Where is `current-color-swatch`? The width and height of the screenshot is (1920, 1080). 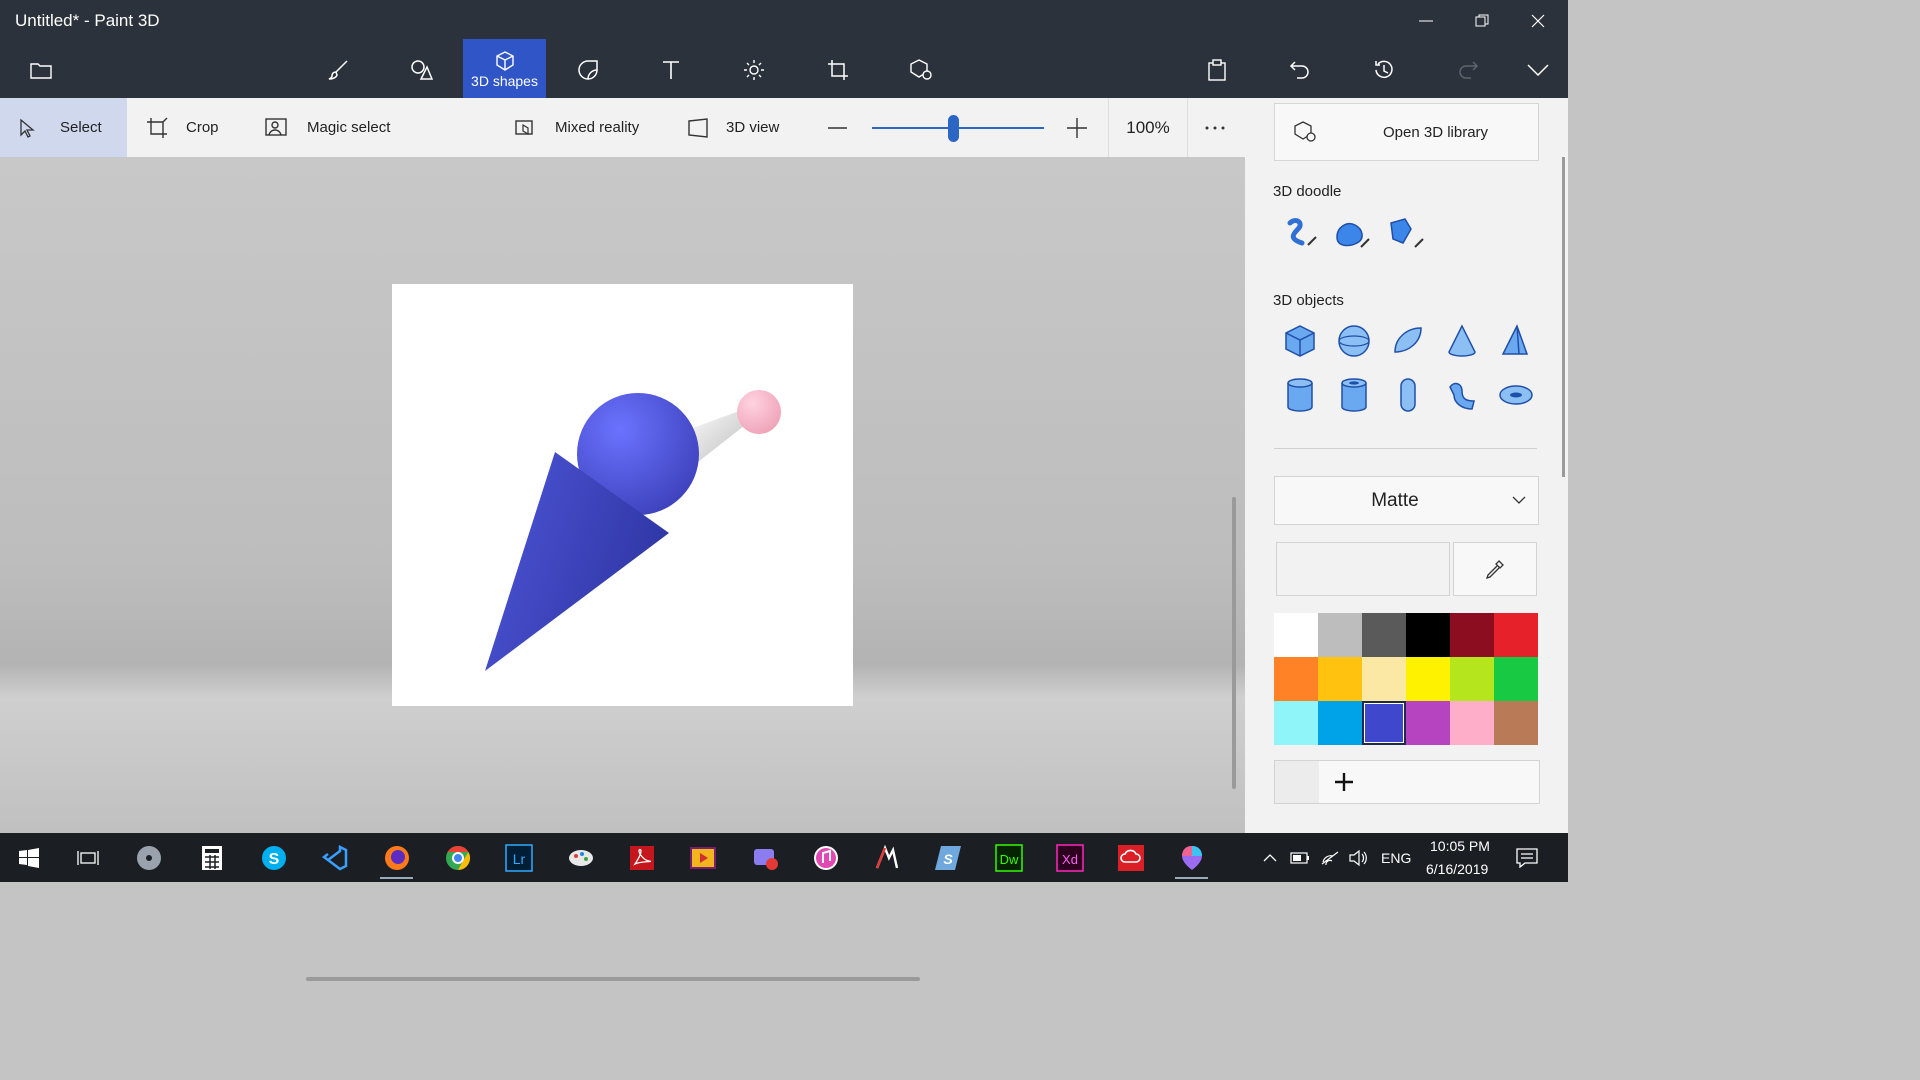 current-color-swatch is located at coordinates (1363, 569).